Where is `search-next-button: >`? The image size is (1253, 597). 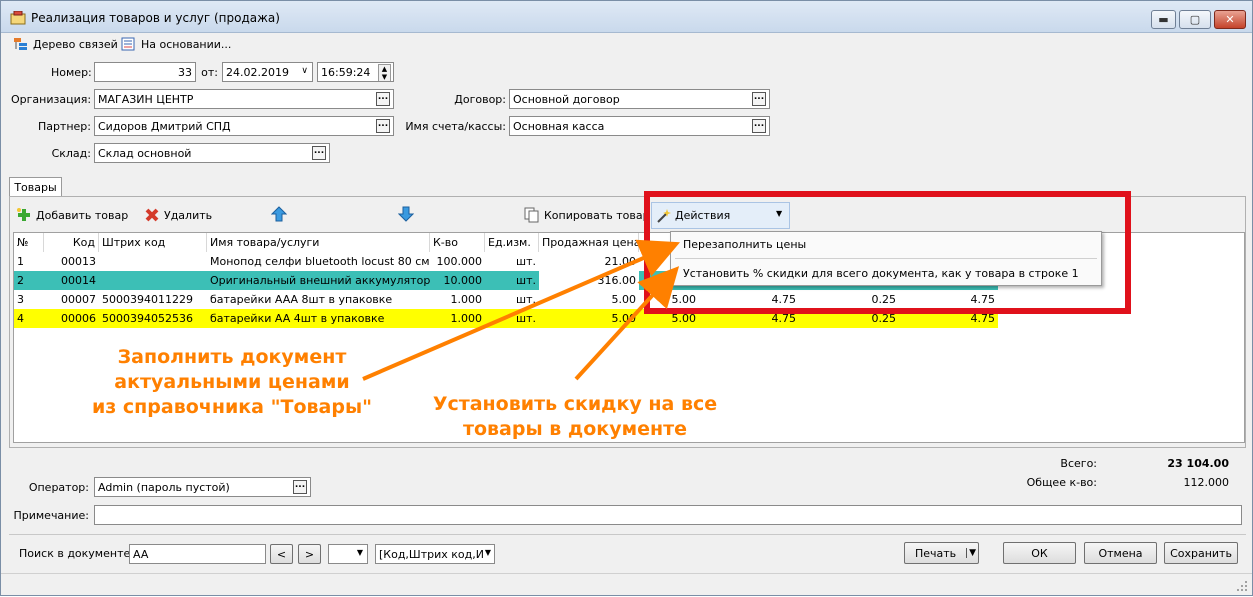
search-next-button: > is located at coordinates (309, 554).